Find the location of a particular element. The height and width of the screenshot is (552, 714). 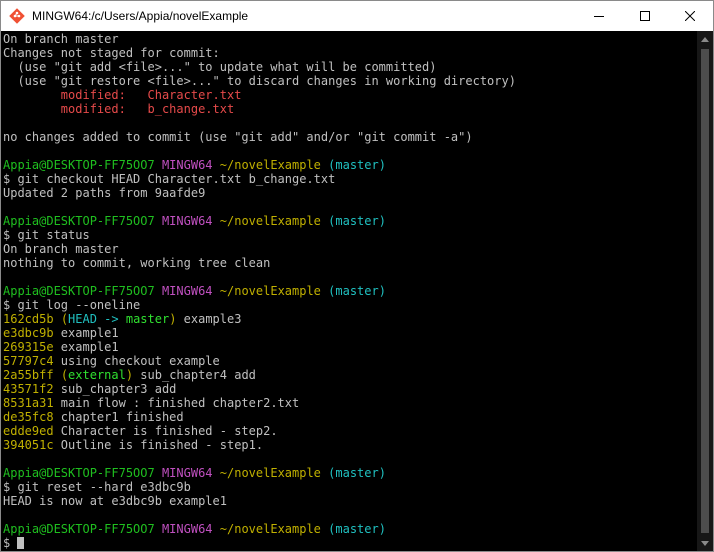

close-icon is located at coordinates (690, 16).